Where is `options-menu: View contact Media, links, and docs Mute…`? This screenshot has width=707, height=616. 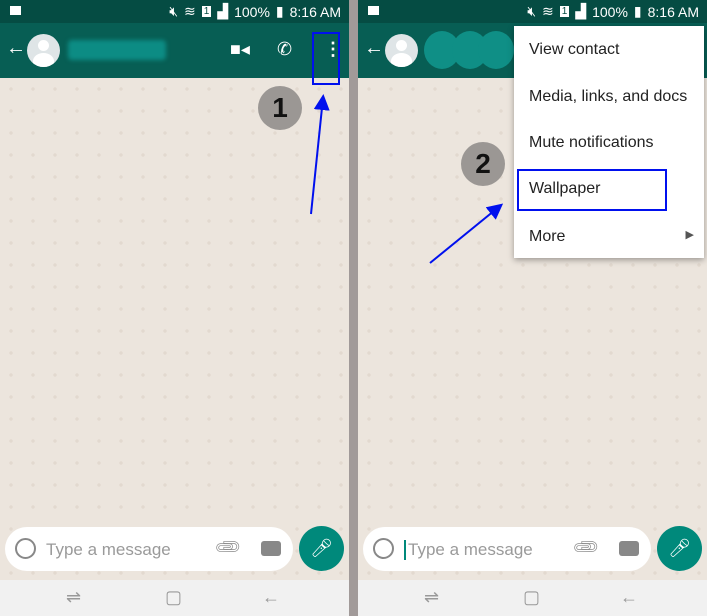 options-menu: View contact Media, links, and docs Mute… is located at coordinates (609, 142).